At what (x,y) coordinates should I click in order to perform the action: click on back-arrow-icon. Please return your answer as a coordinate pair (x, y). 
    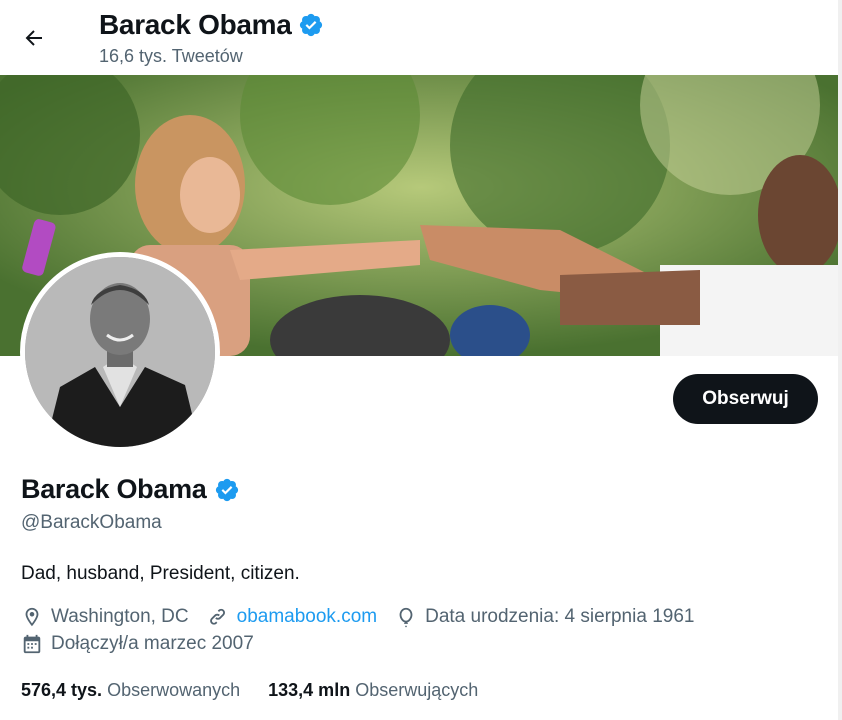
    Looking at the image, I should click on (33, 38).